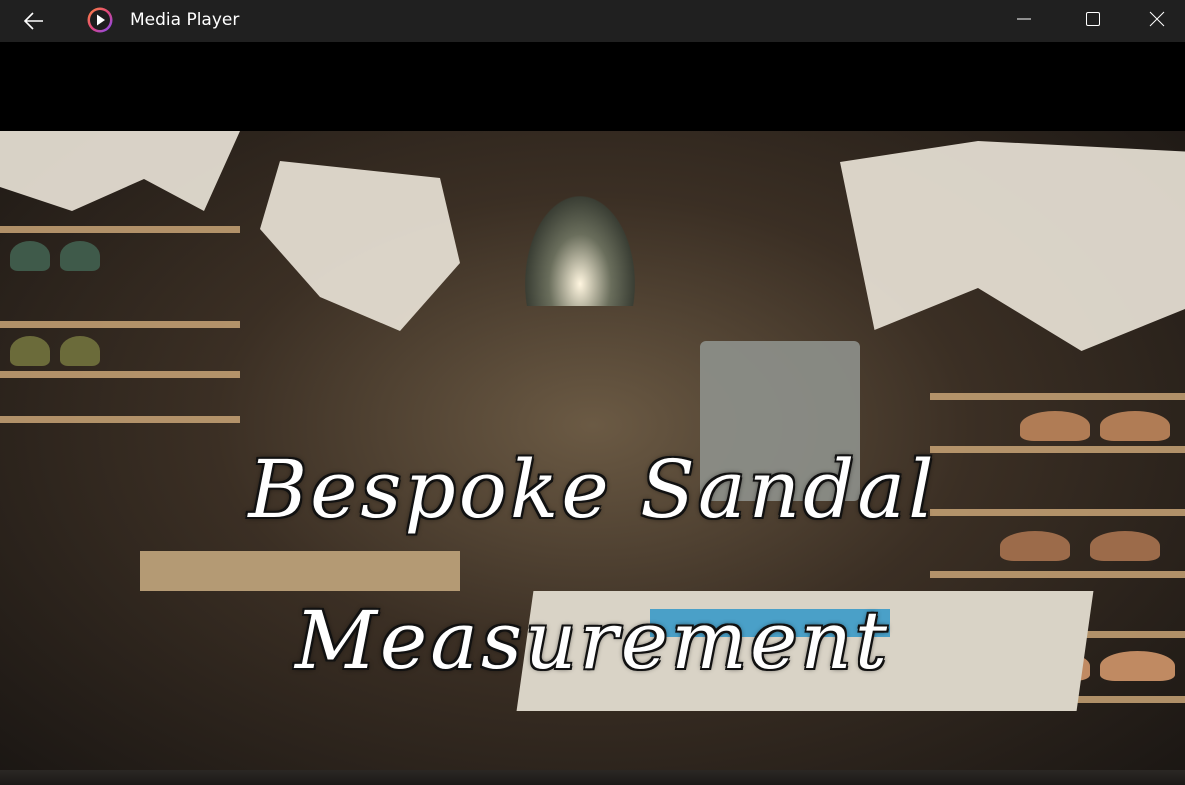 The width and height of the screenshot is (1185, 785). Describe the element at coordinates (592, 21) in the screenshot. I see `title-bar: Media Player` at that location.